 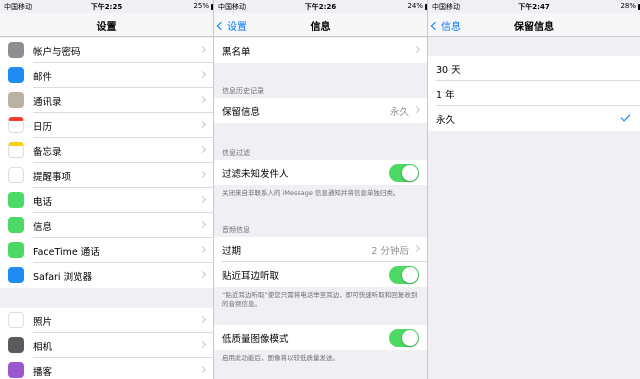 I want to click on low-quality-item: 低质量图像模式, so click(x=320, y=337).